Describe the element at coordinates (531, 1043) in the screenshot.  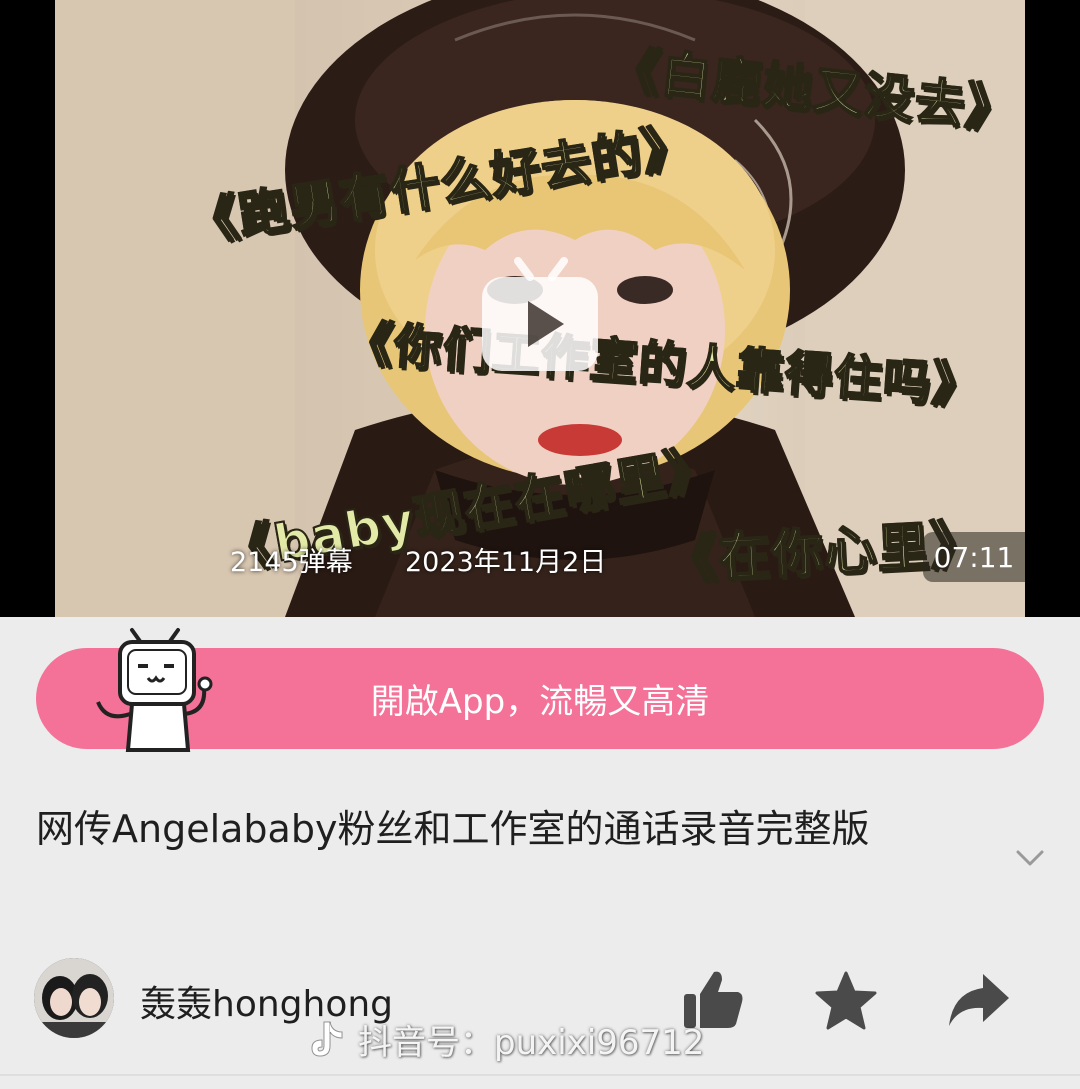
I see `watermark-text: 抖音号：puxixi96712` at that location.